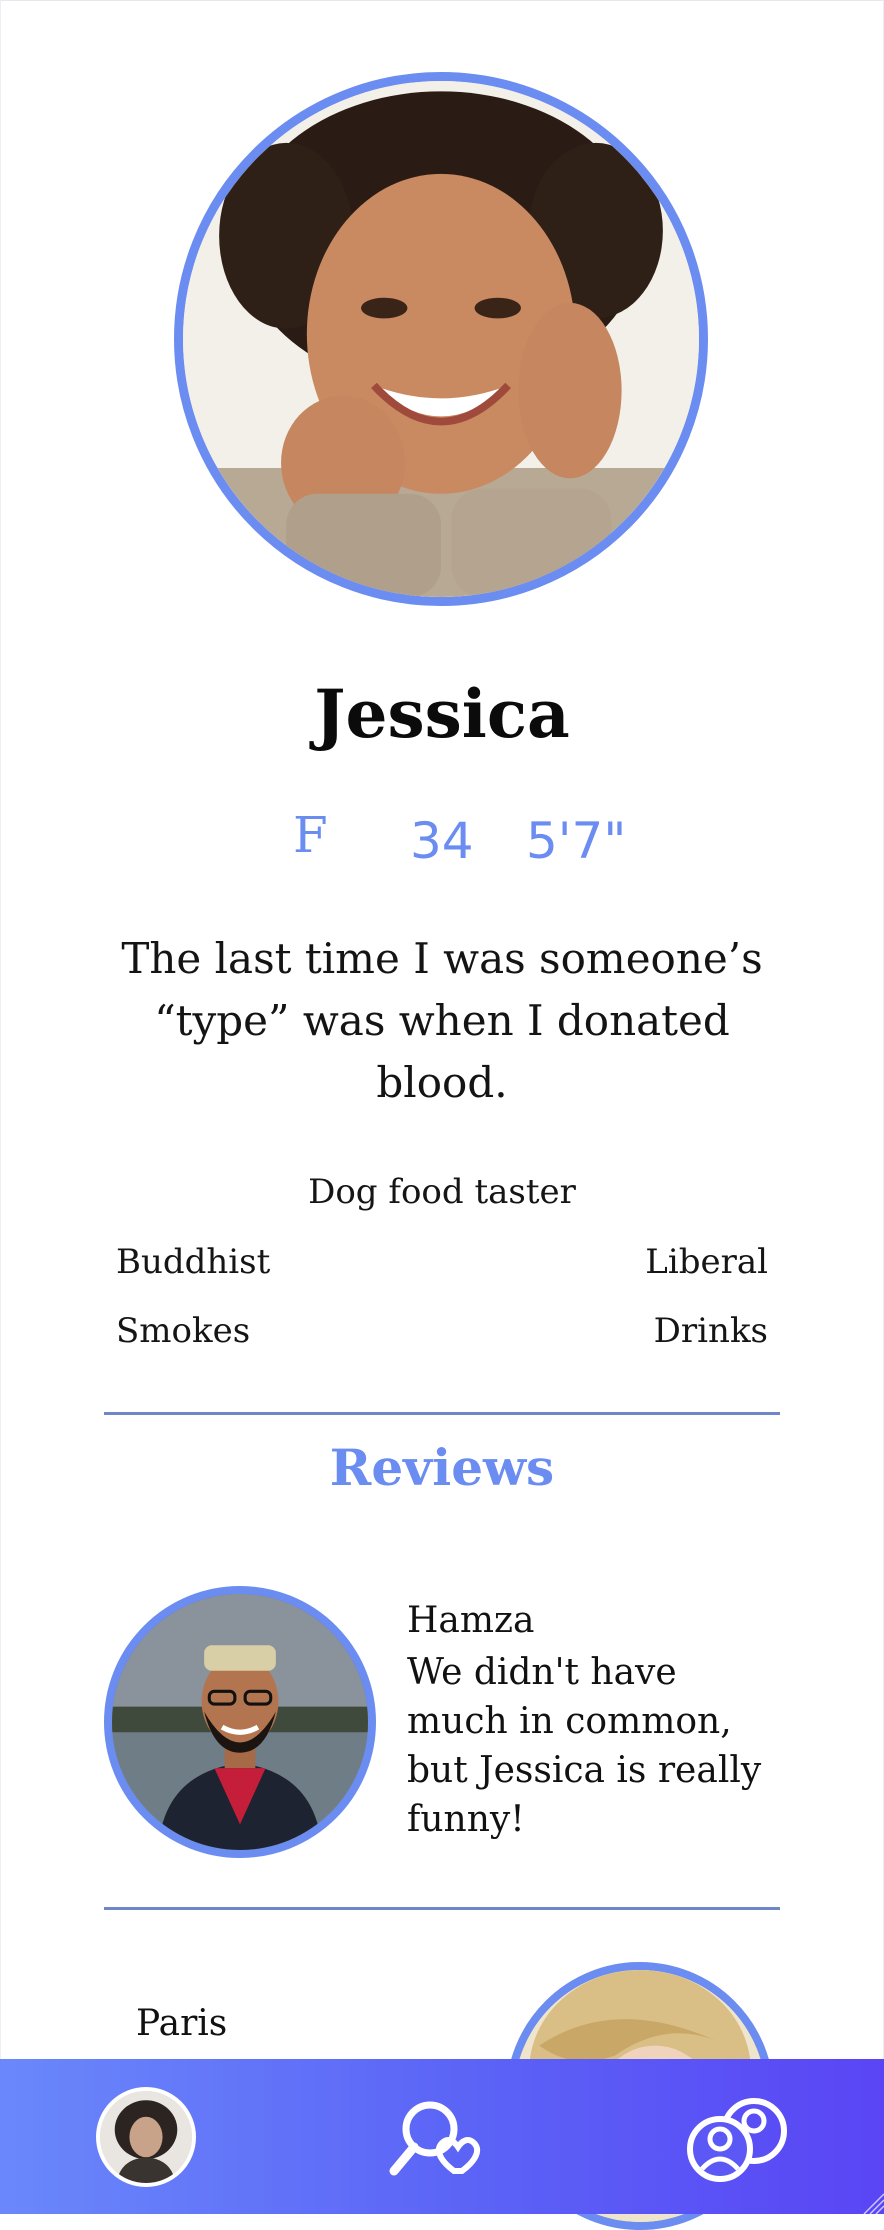 This screenshot has height=2230, width=884. What do you see at coordinates (736, 2138) in the screenshot?
I see `people-icon` at bounding box center [736, 2138].